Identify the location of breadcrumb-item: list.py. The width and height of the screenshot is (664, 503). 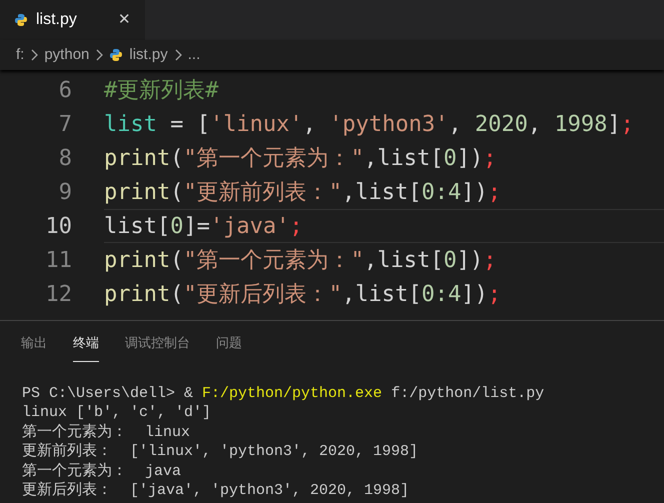
(148, 55).